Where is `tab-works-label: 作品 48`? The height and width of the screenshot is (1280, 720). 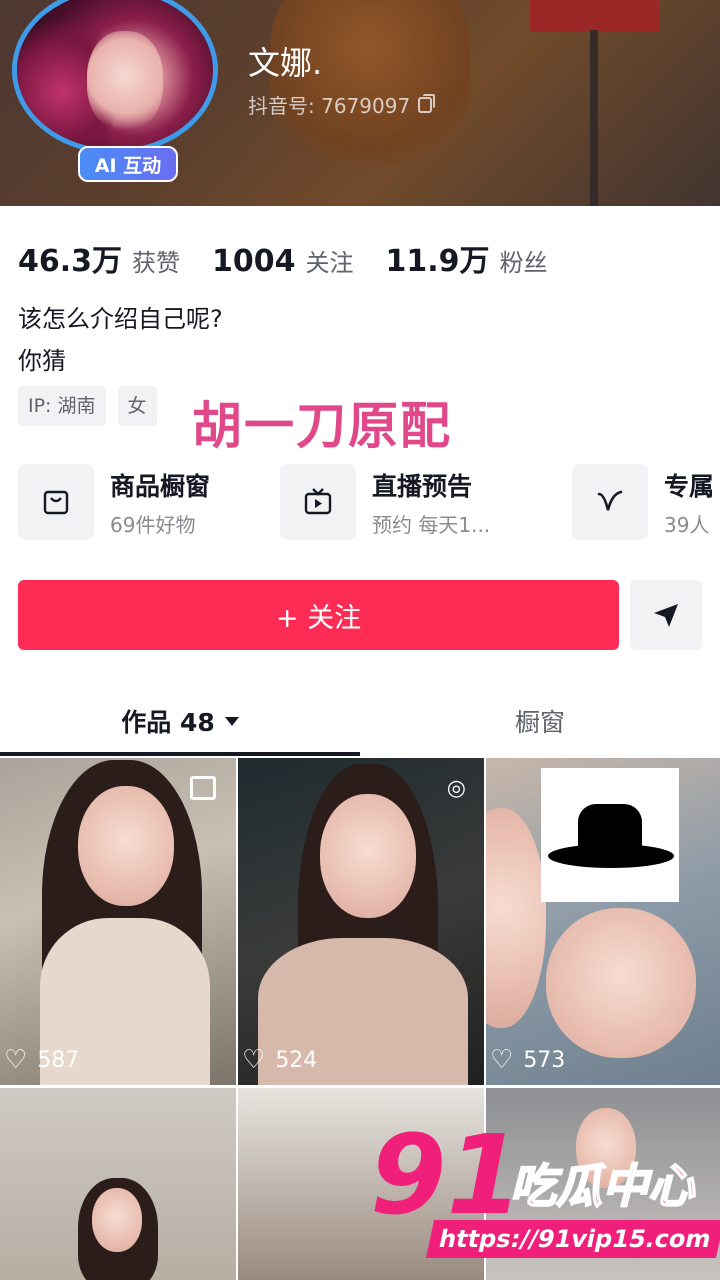
tab-works-label: 作品 48 is located at coordinates (168, 722).